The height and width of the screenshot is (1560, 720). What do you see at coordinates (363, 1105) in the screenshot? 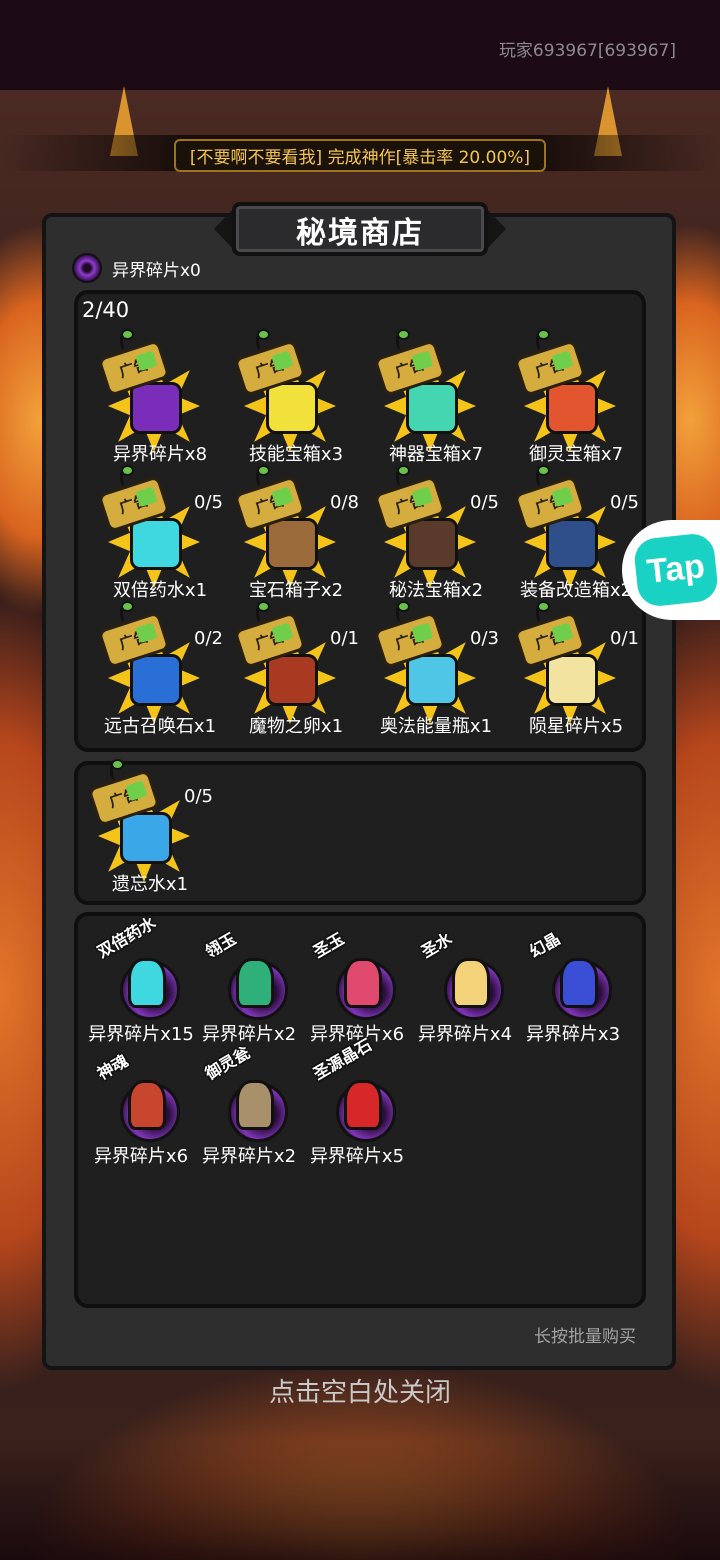
I see `source-crystal-icon` at bounding box center [363, 1105].